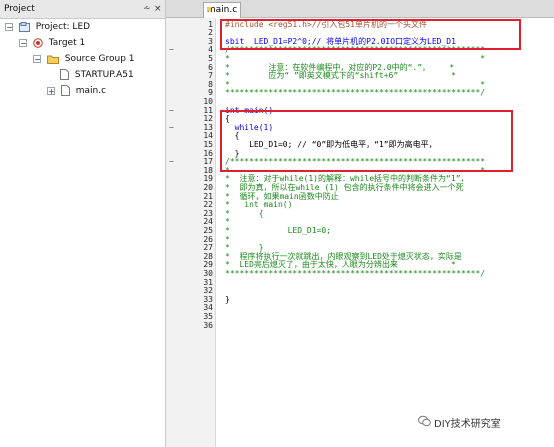 Image resolution: width=554 pixels, height=447 pixels. What do you see at coordinates (24, 26) in the screenshot?
I see `project-icon` at bounding box center [24, 26].